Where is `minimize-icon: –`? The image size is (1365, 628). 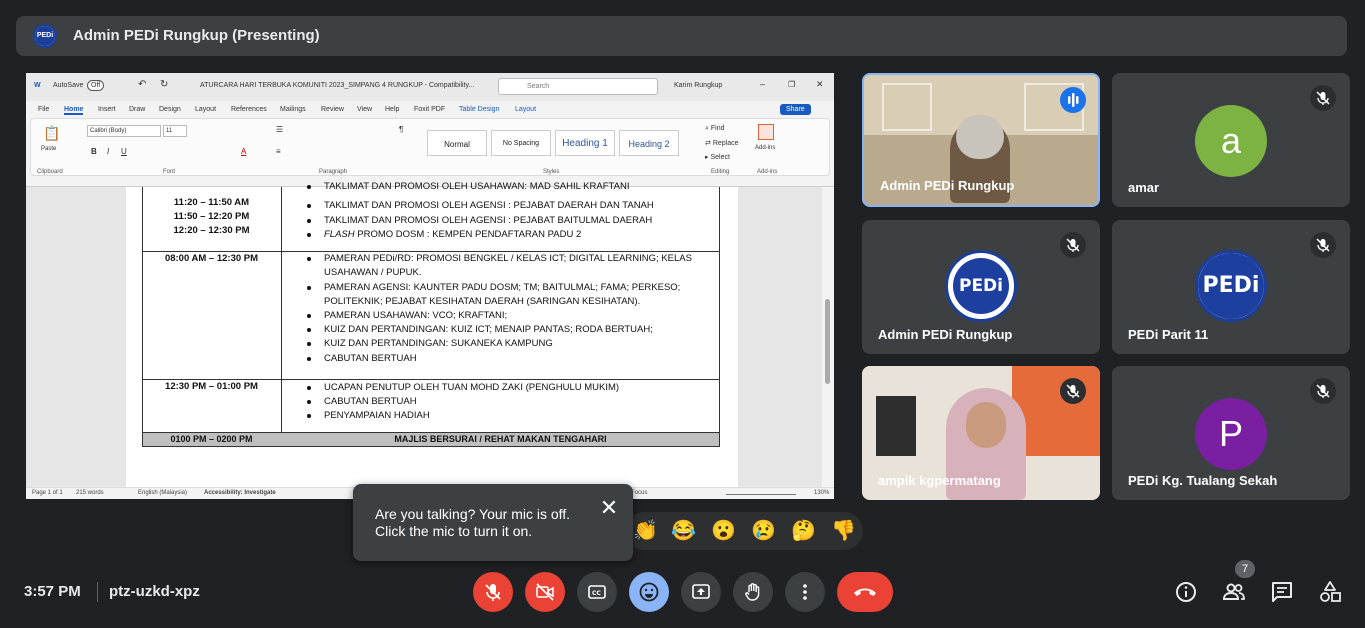 minimize-icon: – is located at coordinates (762, 84).